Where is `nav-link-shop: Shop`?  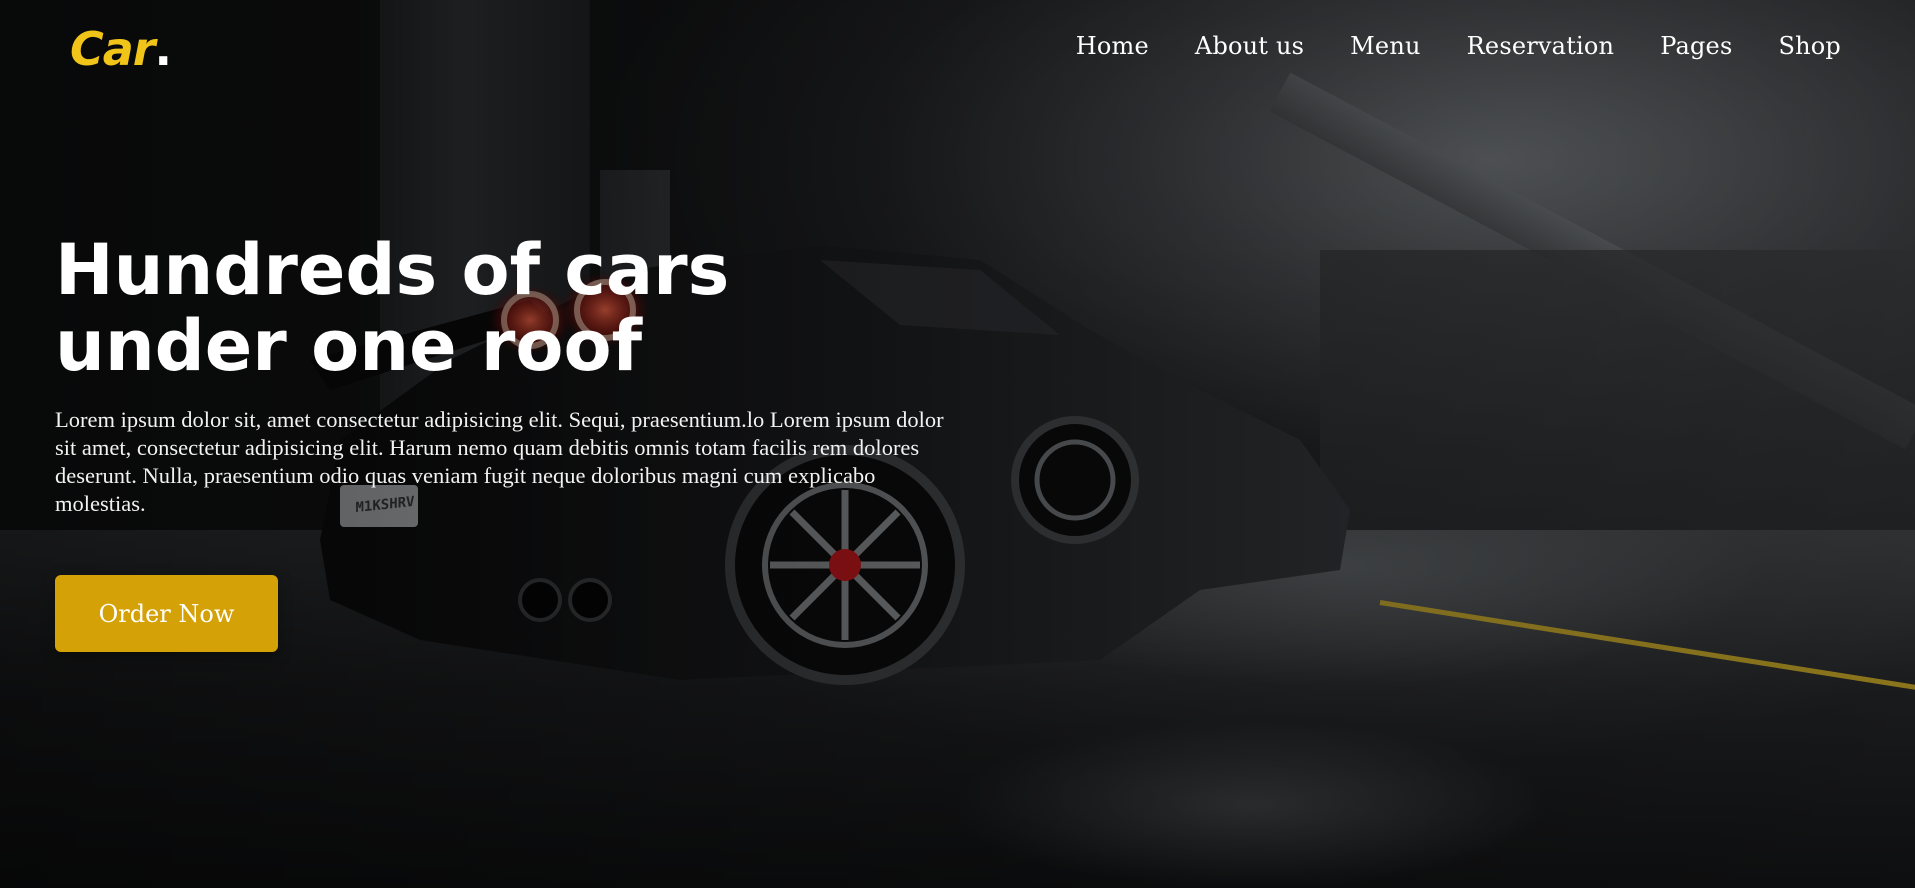
nav-link-shop: Shop is located at coordinates (1809, 46).